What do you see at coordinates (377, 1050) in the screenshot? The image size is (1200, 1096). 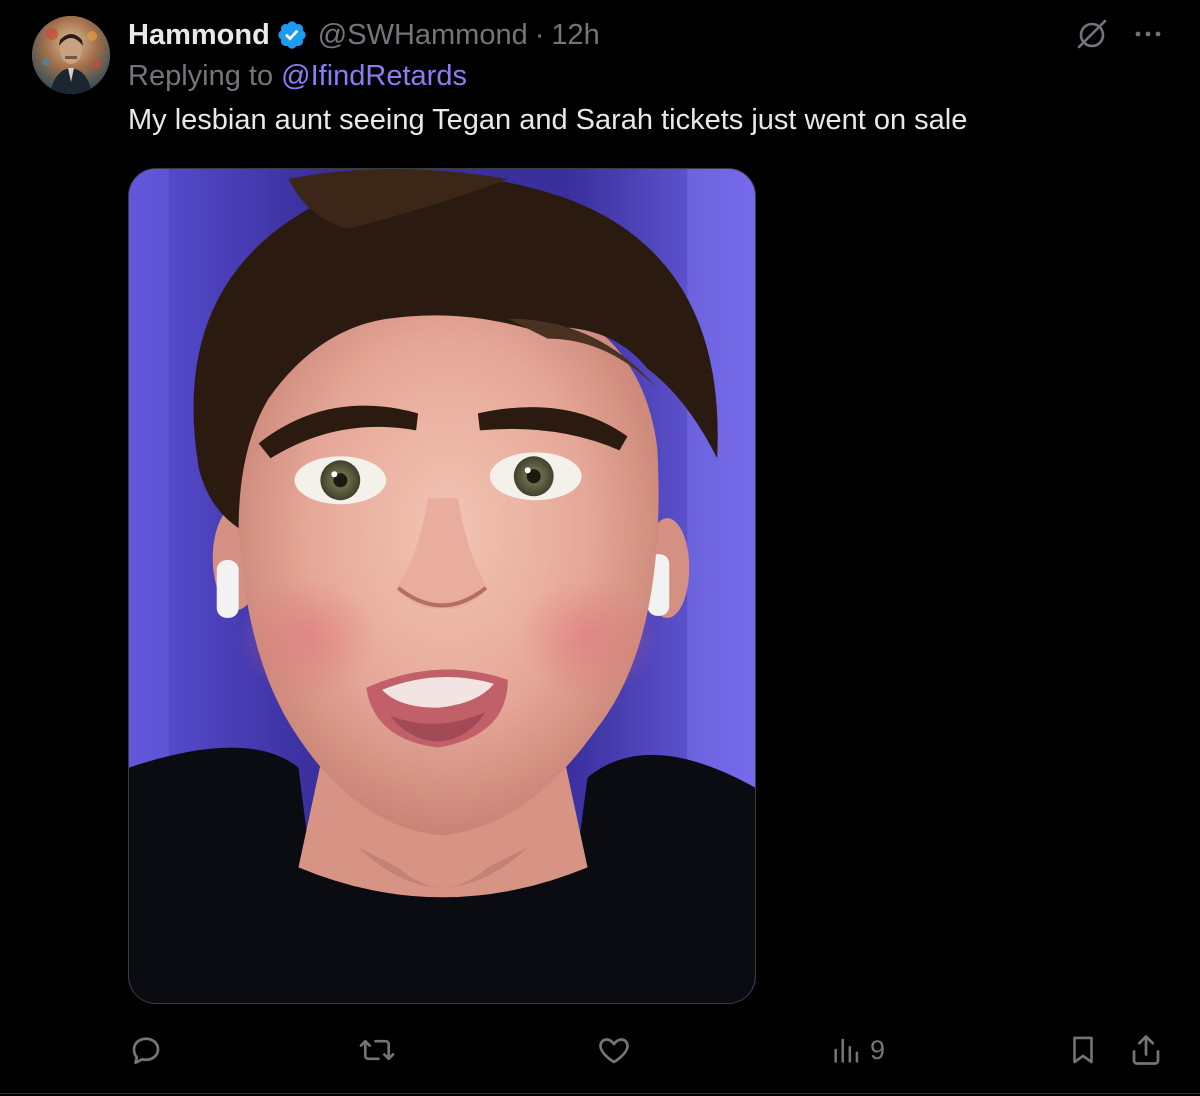 I see `repost-icon` at bounding box center [377, 1050].